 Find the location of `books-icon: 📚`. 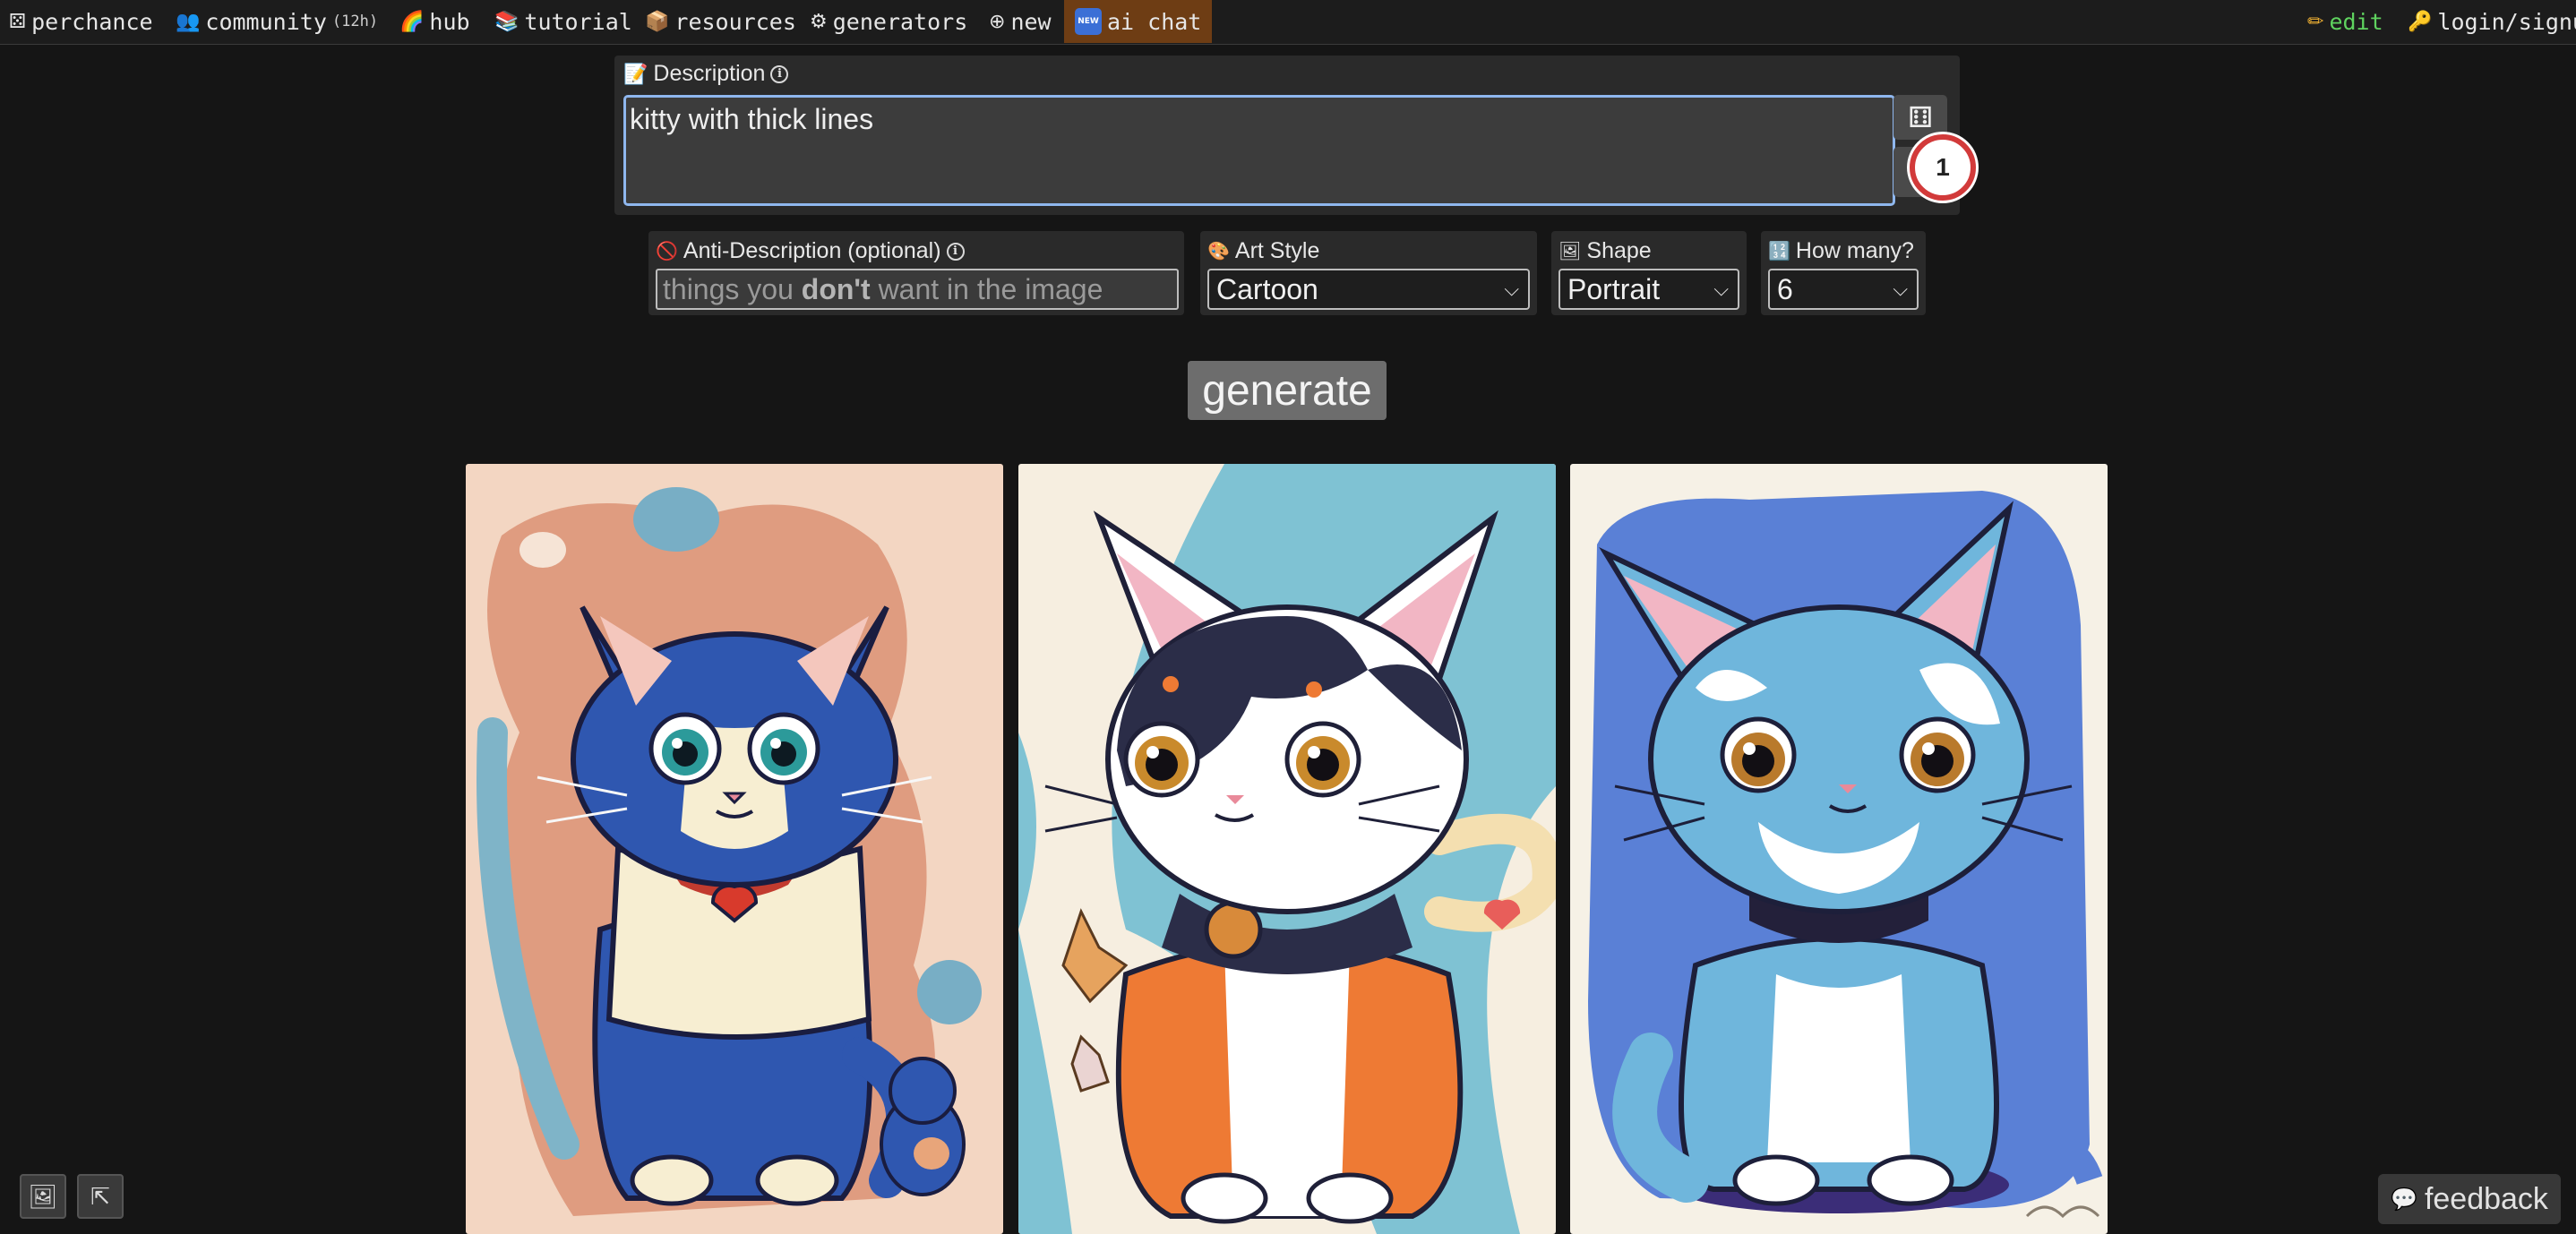

books-icon: 📚 is located at coordinates (506, 21).